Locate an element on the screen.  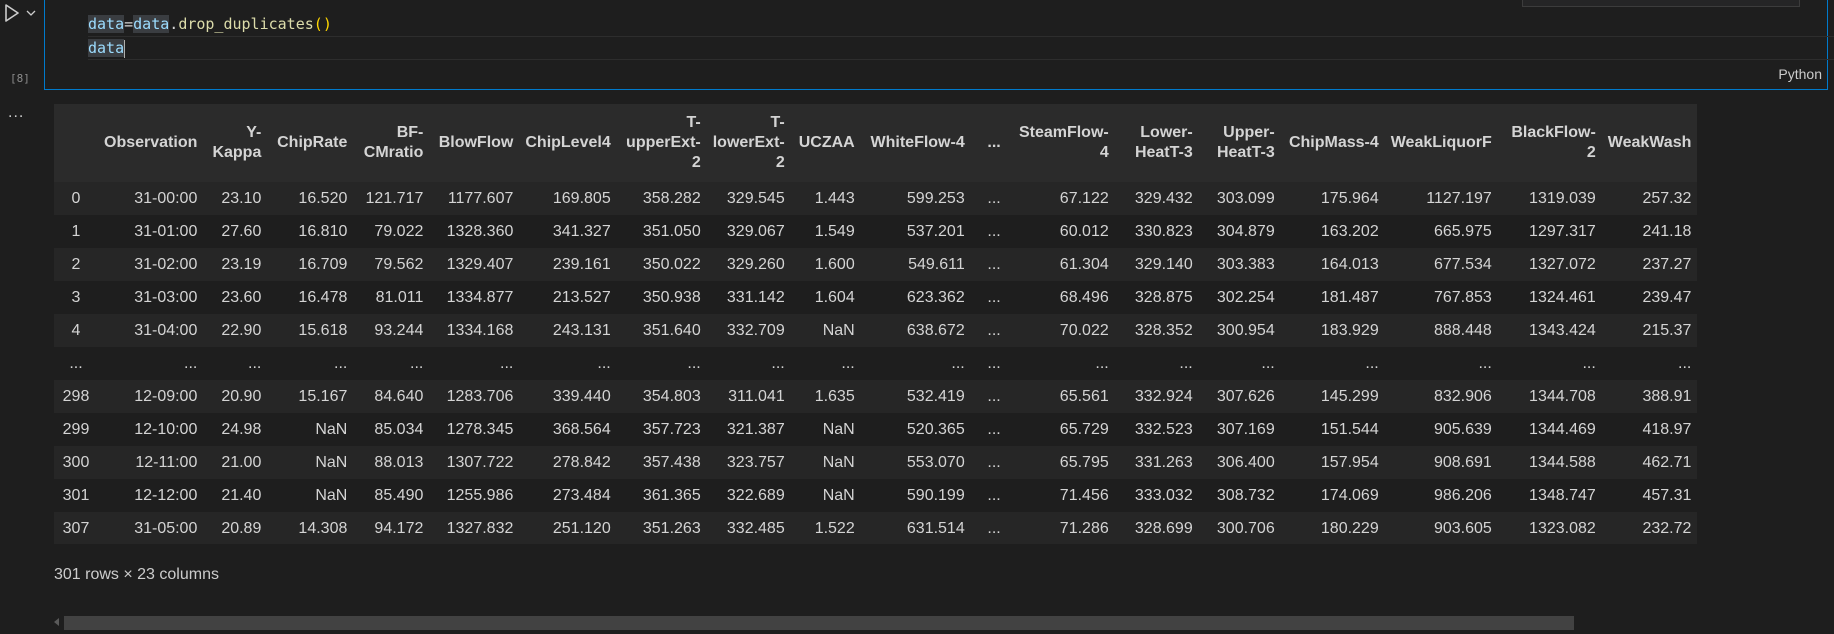
code-token-op: = is located at coordinates (129, 24).